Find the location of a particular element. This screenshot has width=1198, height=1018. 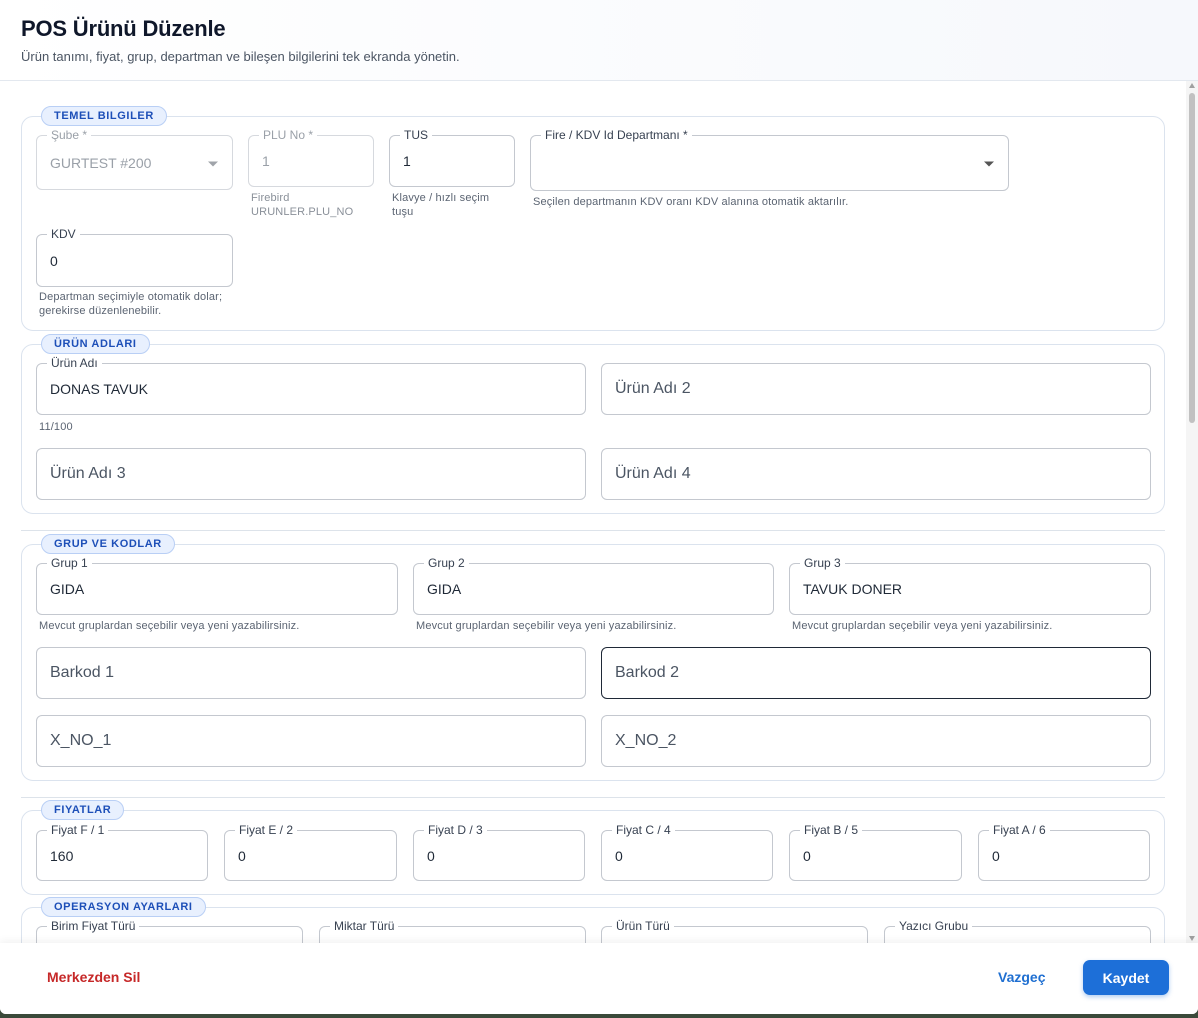

price-c-label: Fiyat C / 4 is located at coordinates (643, 830).